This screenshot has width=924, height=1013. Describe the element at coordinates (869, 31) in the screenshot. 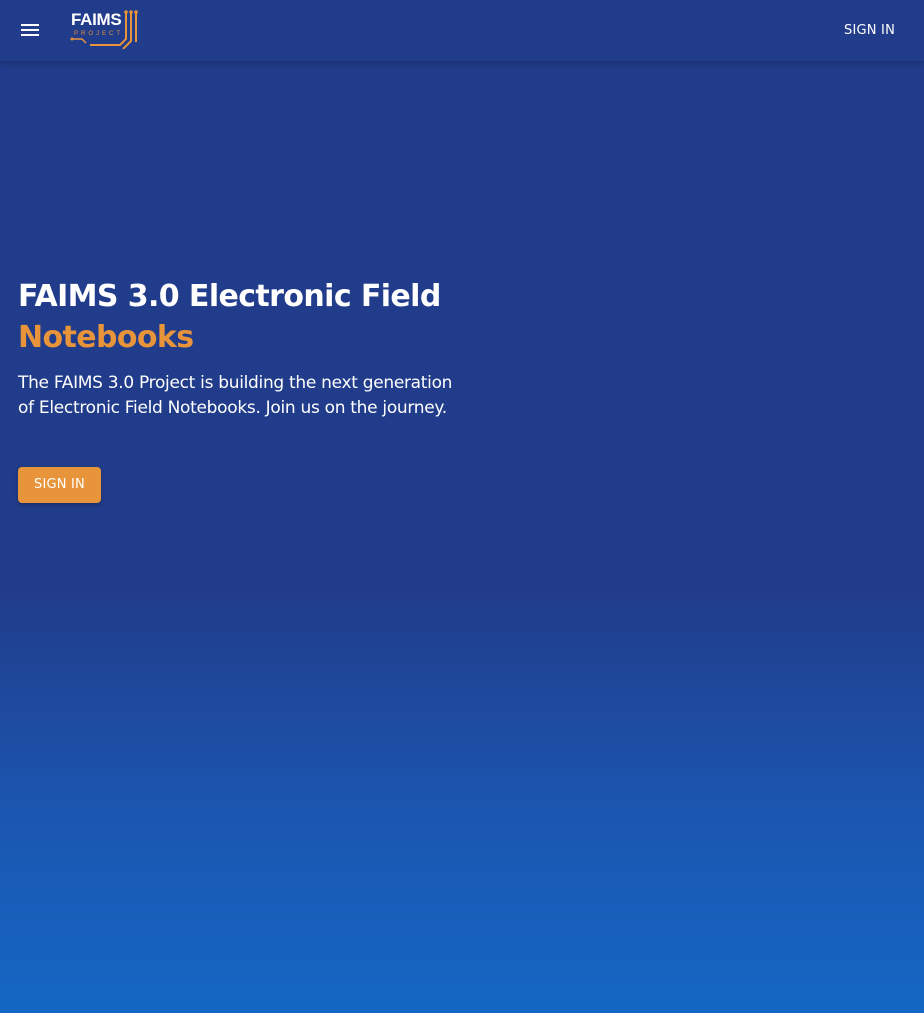

I see `header-sign-in-button: SIGN IN` at that location.